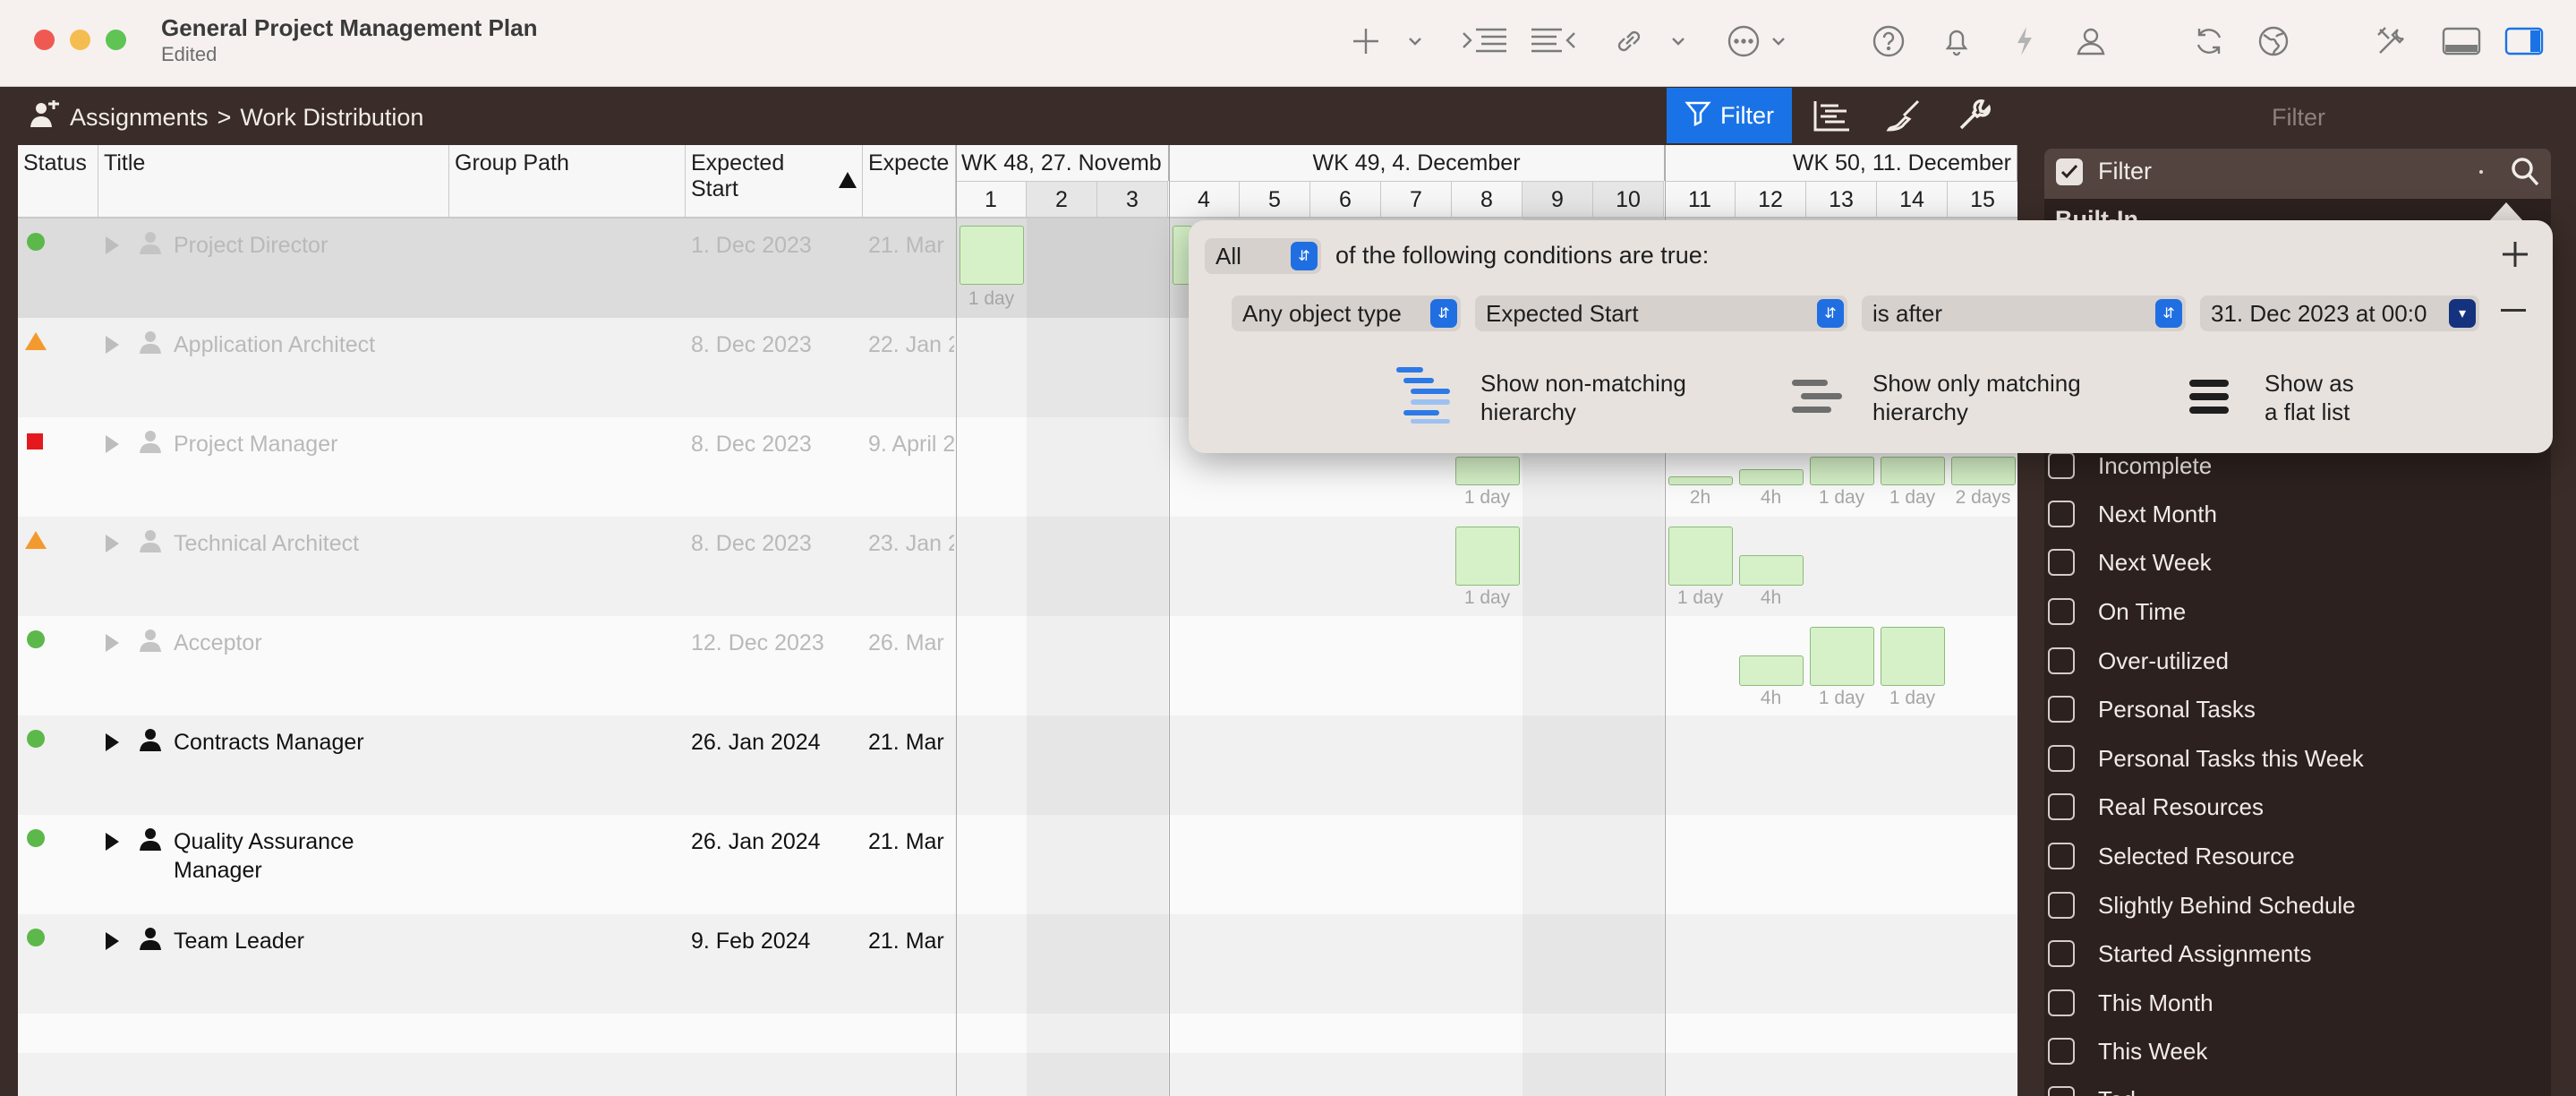 The height and width of the screenshot is (1096, 2576). I want to click on column-header-group-path: Group Path, so click(567, 181).